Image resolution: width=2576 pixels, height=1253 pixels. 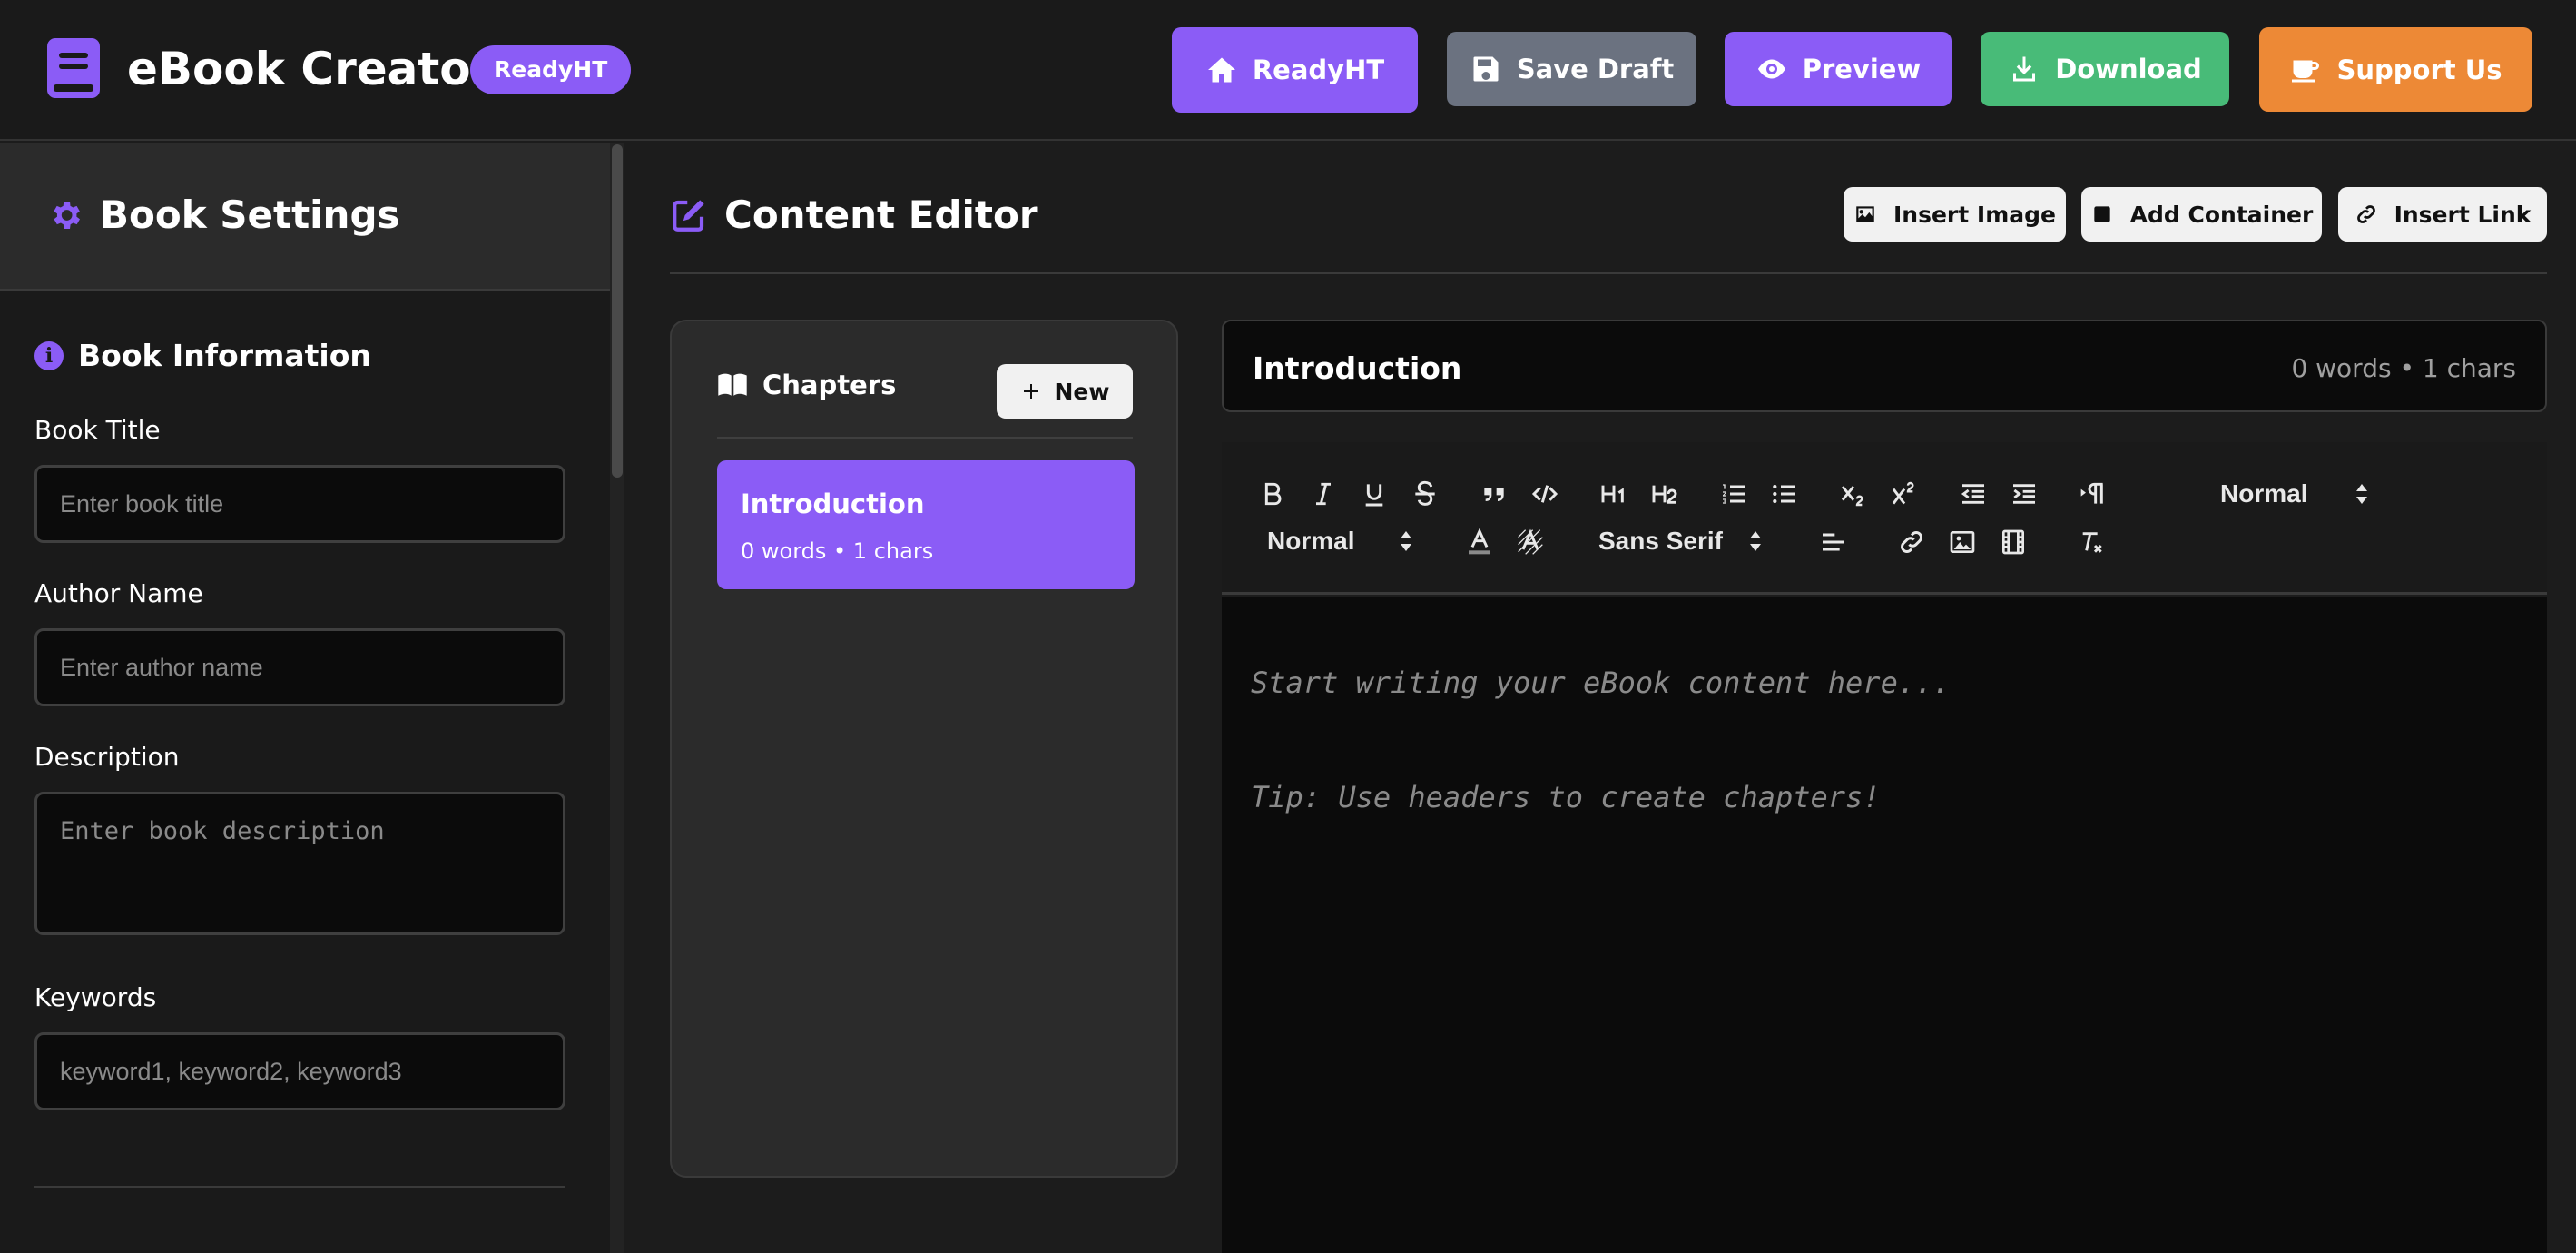 I want to click on text-color-icon, so click(x=1479, y=542).